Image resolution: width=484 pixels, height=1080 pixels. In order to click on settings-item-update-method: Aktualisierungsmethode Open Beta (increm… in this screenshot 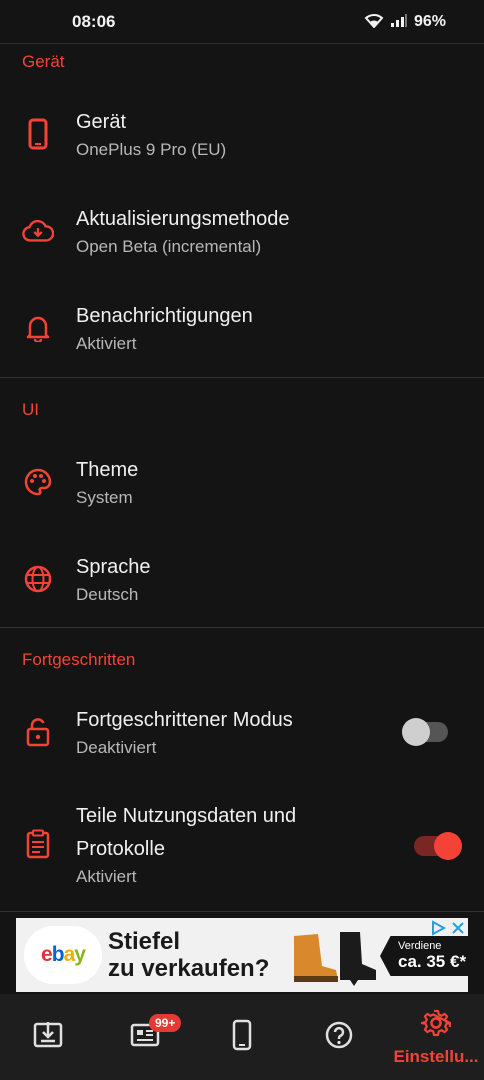, I will do `click(242, 245)`.